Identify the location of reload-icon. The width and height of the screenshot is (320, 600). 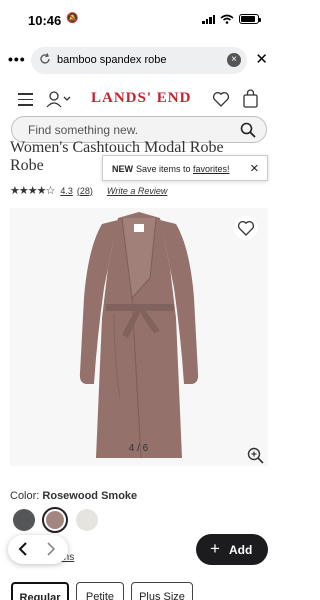
(45, 59).